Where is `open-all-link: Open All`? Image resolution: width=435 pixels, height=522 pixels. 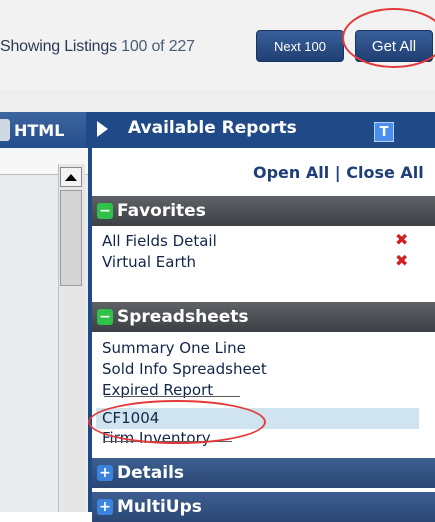
open-all-link: Open All is located at coordinates (291, 172).